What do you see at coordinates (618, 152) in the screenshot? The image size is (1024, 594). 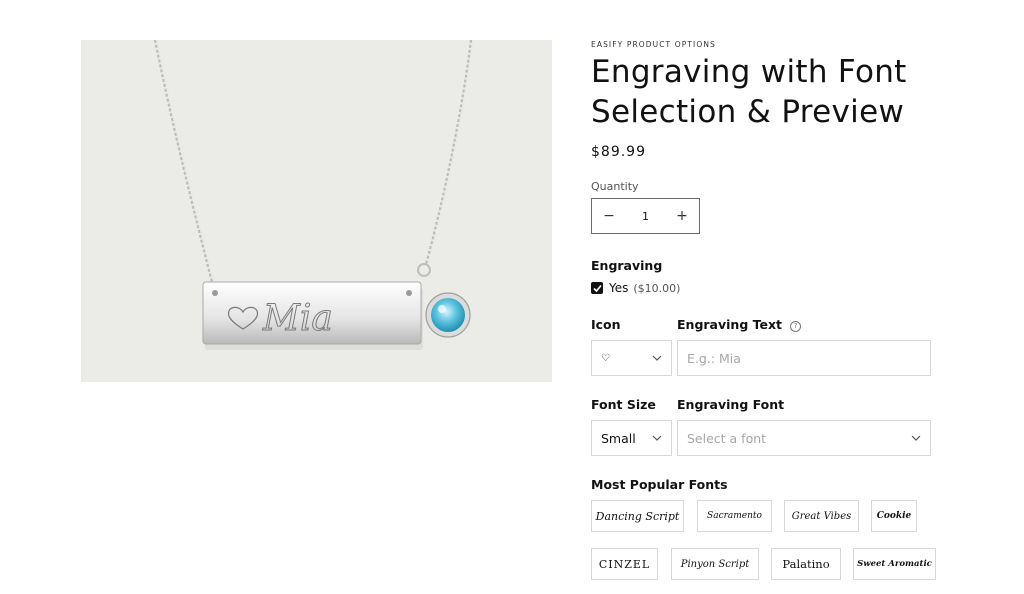 I see `product-price: $89.99` at bounding box center [618, 152].